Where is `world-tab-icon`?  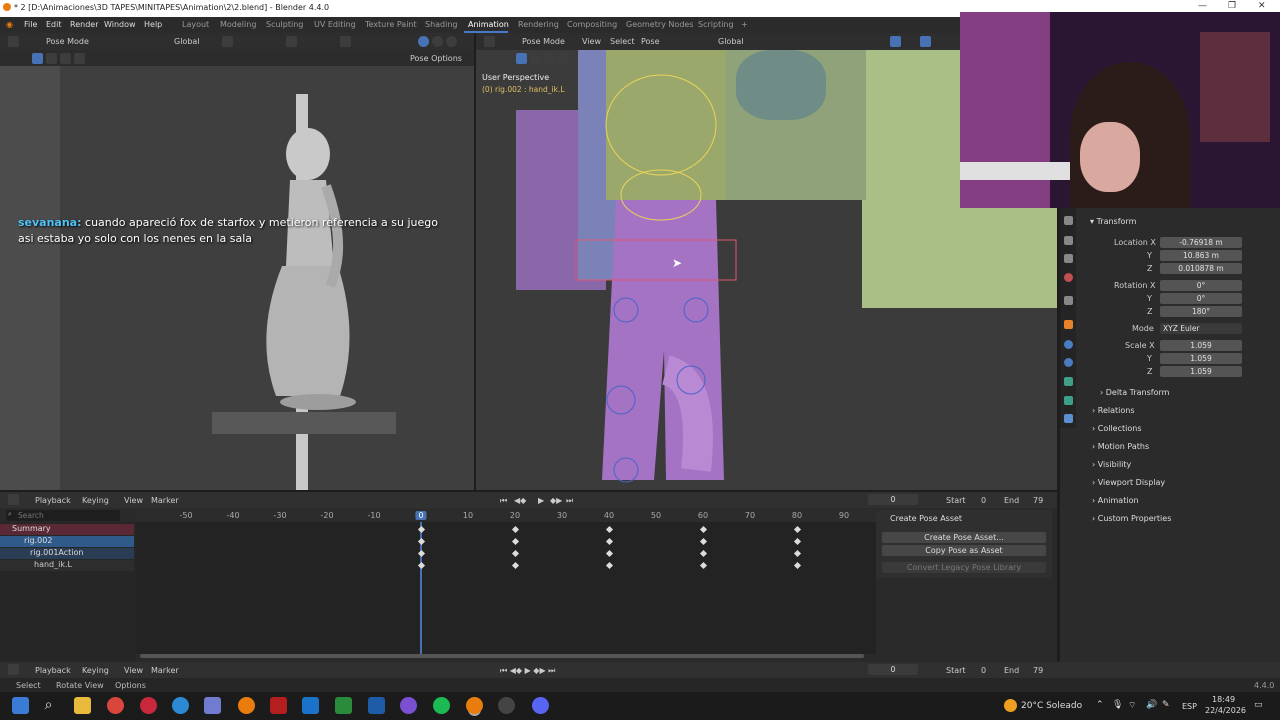
world-tab-icon is located at coordinates (1068, 277).